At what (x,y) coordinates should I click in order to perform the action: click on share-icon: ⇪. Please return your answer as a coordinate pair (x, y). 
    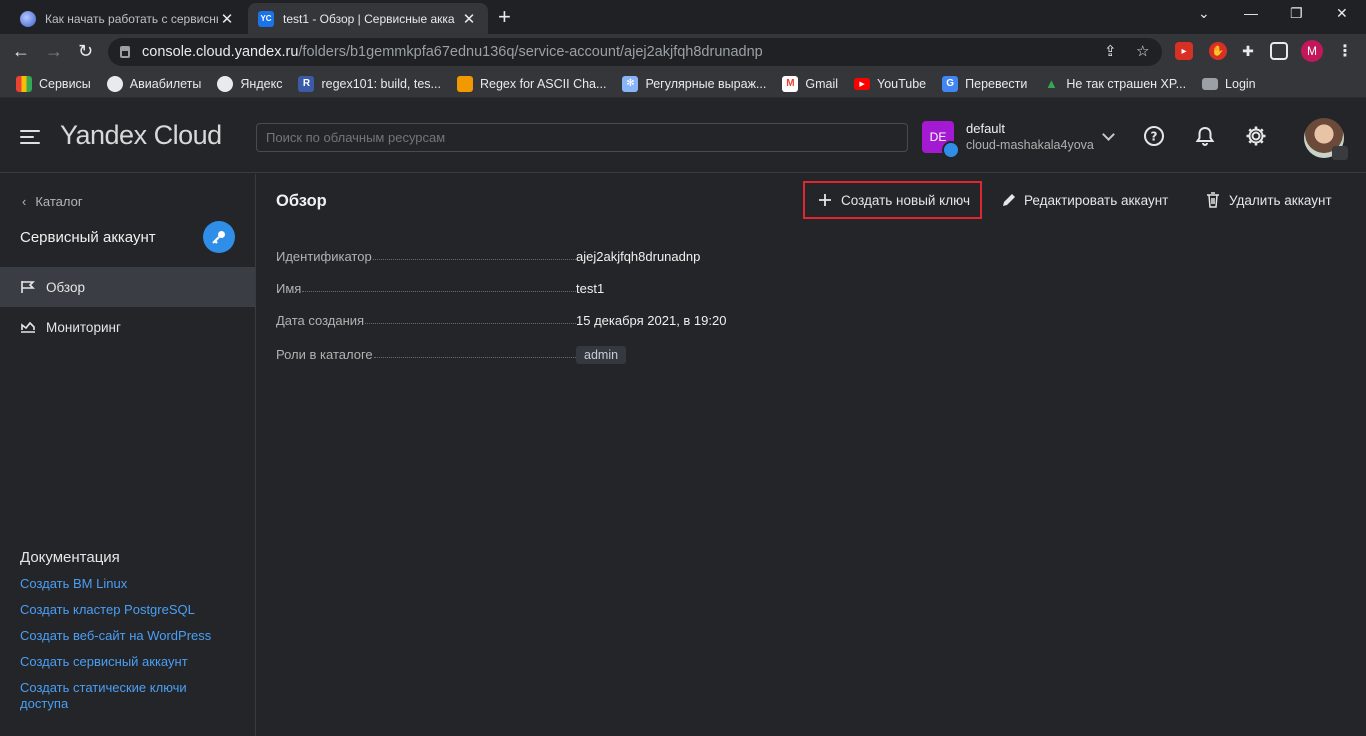
    Looking at the image, I should click on (1110, 51).